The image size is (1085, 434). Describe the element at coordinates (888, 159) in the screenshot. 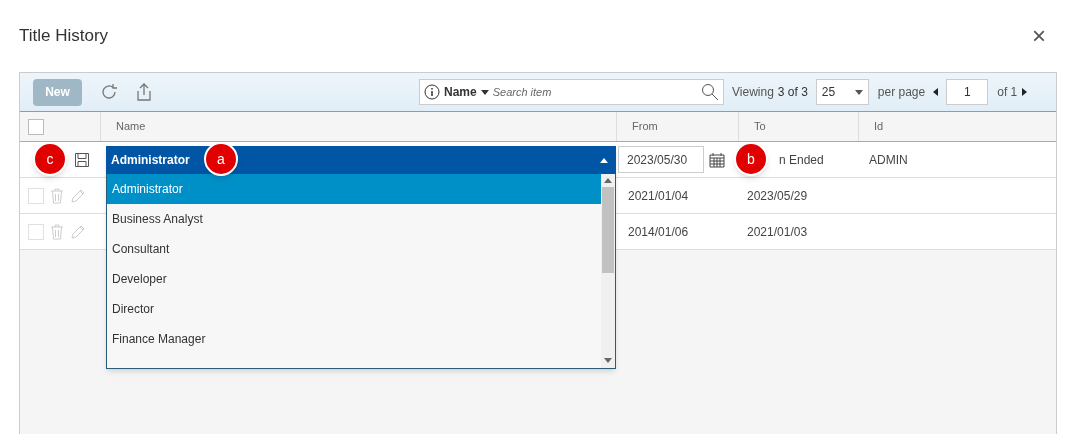

I see `table-cell: ADMIN` at that location.